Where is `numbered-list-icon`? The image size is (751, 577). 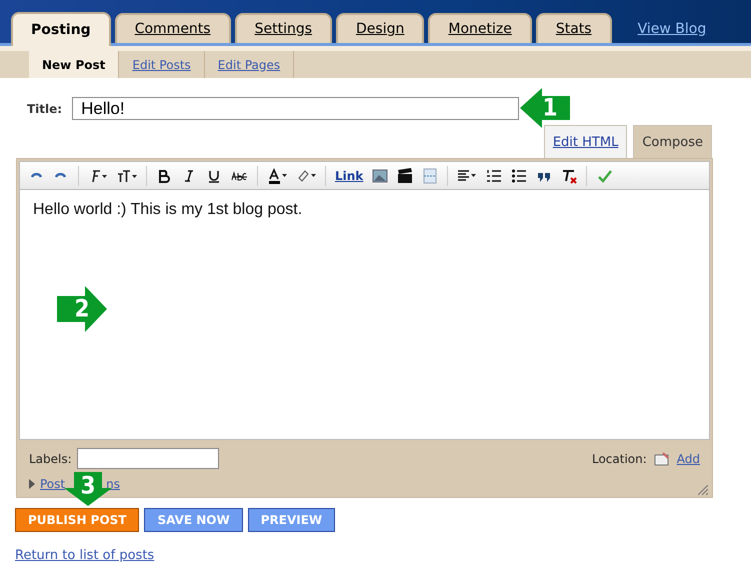
numbered-list-icon is located at coordinates (494, 176).